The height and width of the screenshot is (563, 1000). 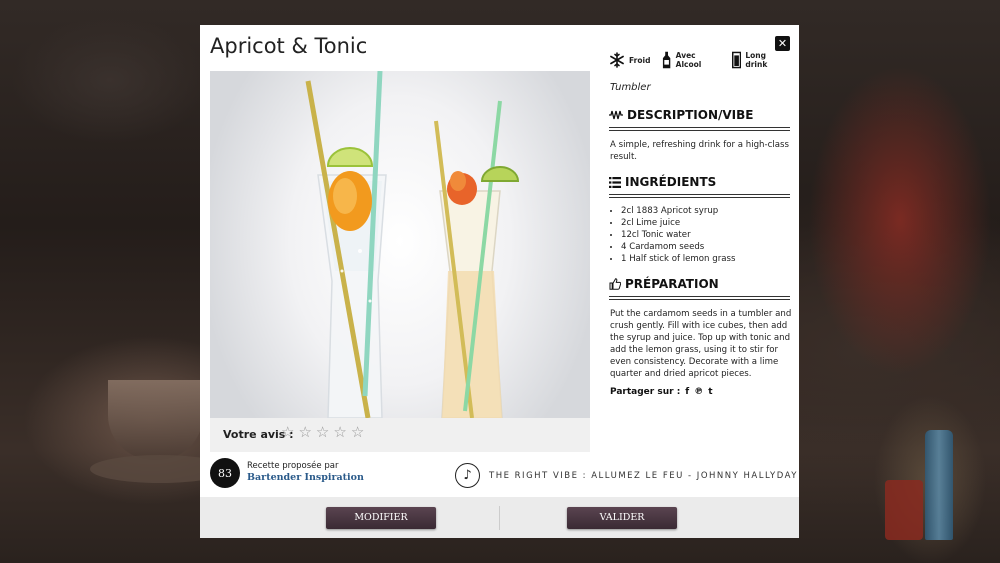 I want to click on ingredients-divider, so click(x=699, y=196).